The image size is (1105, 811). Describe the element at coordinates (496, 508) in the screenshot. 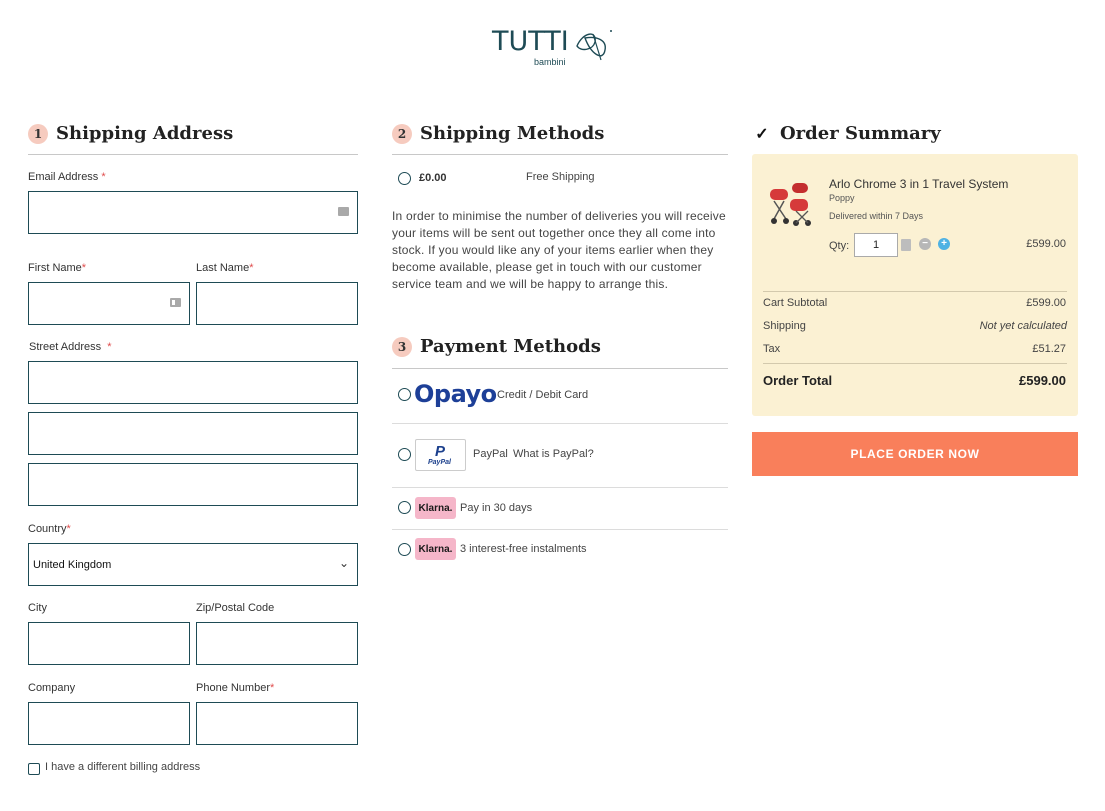

I see `klarna-pay-later-label: Pay in 30 days` at that location.